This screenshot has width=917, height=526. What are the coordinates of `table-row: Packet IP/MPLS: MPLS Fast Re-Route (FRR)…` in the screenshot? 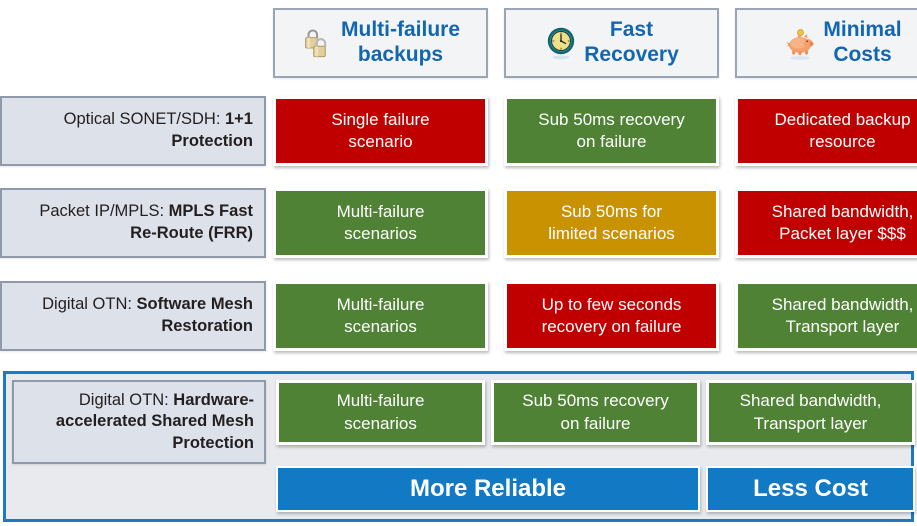 It's located at (458, 223).